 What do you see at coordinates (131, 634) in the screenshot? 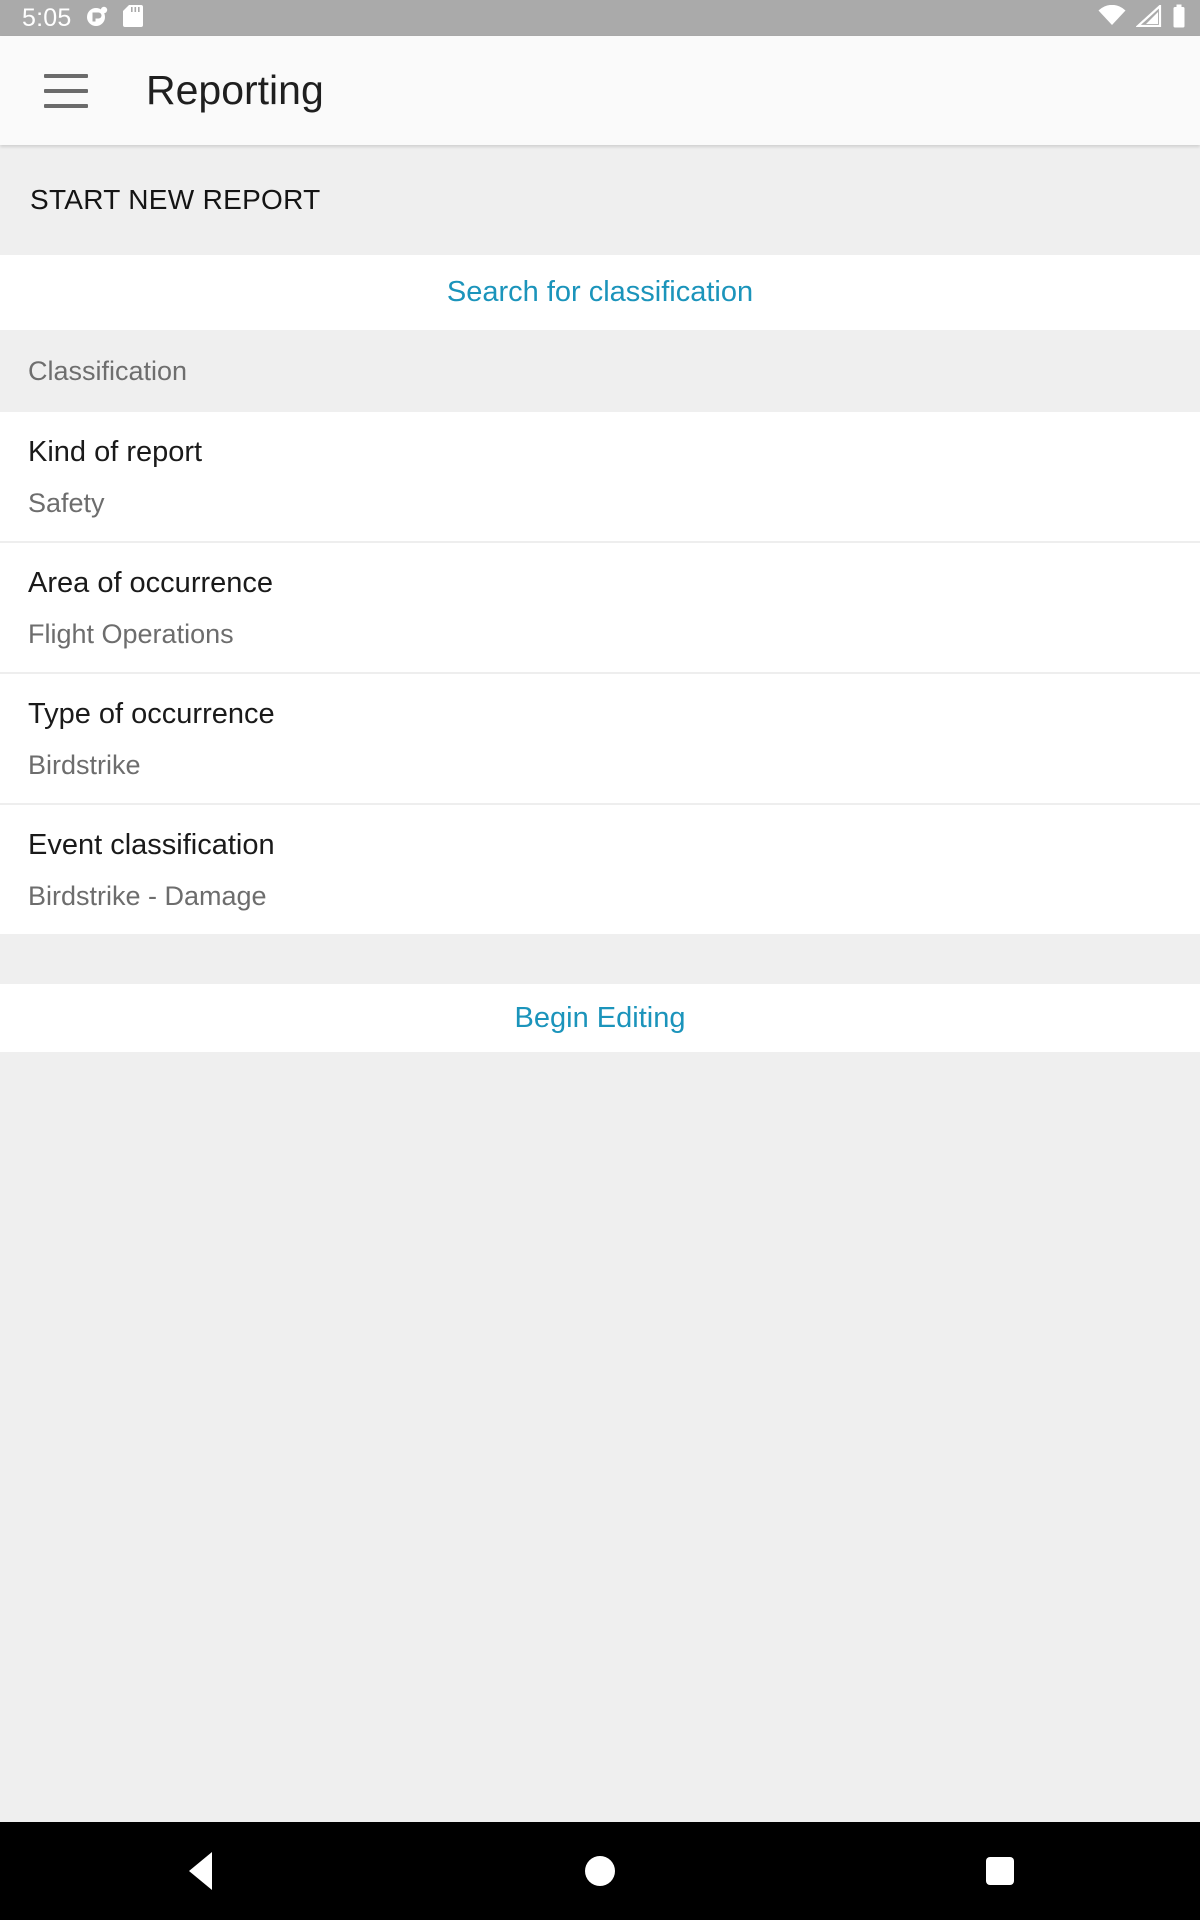
I see `list-item-value: Flight Operations` at bounding box center [131, 634].